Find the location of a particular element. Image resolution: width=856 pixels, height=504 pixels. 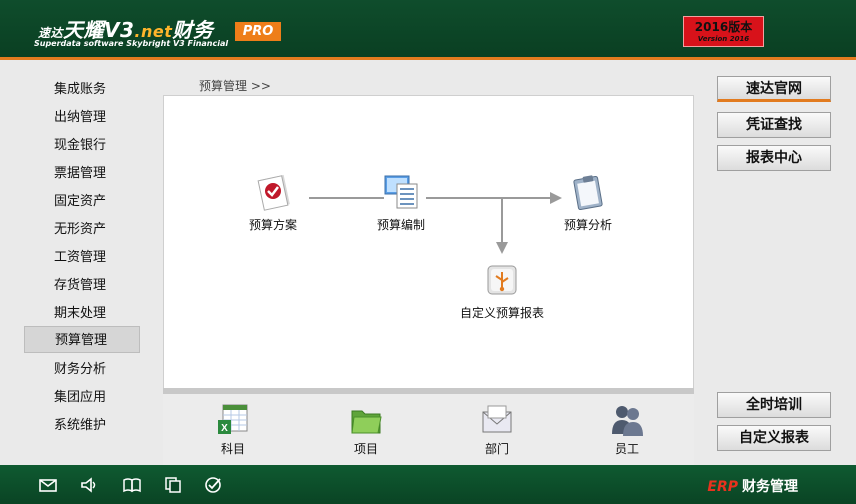

folder-icon is located at coordinates (366, 422).